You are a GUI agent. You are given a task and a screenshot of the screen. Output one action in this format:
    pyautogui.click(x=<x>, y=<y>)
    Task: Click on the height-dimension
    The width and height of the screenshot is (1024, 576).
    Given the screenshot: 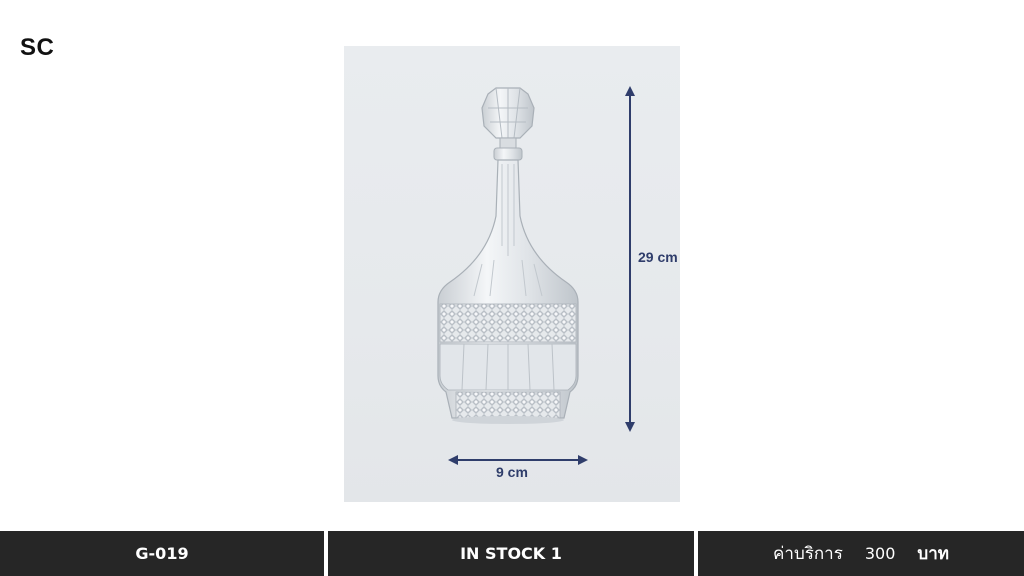 What is the action you would take?
    pyautogui.click(x=630, y=259)
    